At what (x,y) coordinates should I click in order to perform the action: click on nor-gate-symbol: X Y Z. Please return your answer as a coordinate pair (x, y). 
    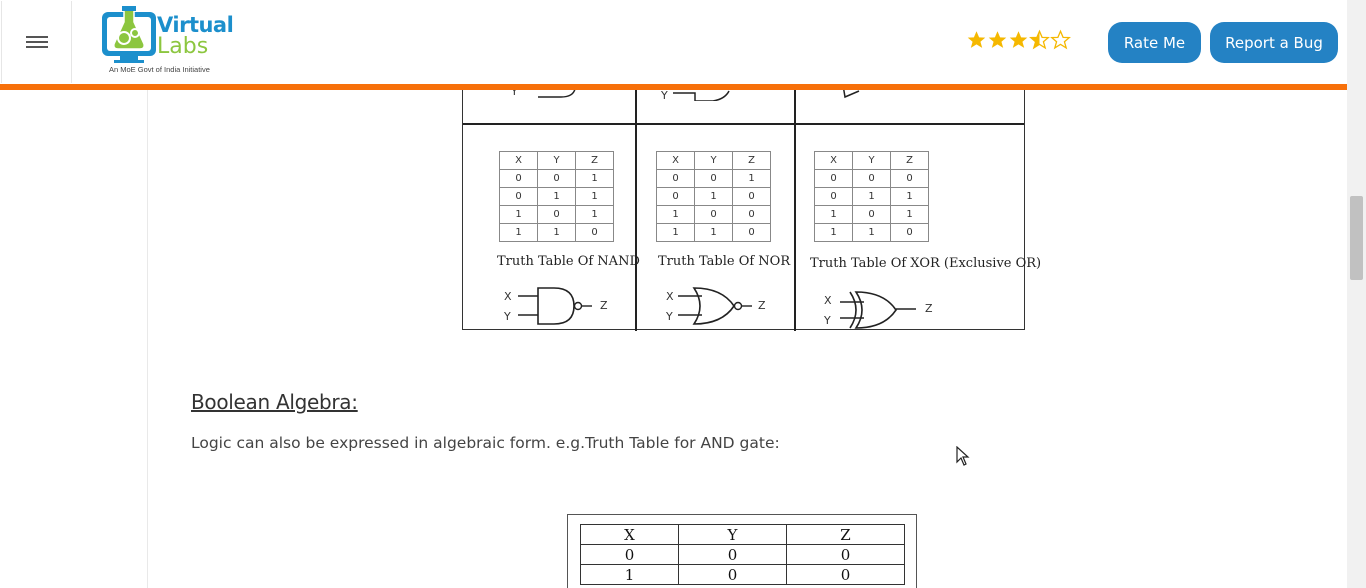
    Looking at the image, I should click on (715, 306).